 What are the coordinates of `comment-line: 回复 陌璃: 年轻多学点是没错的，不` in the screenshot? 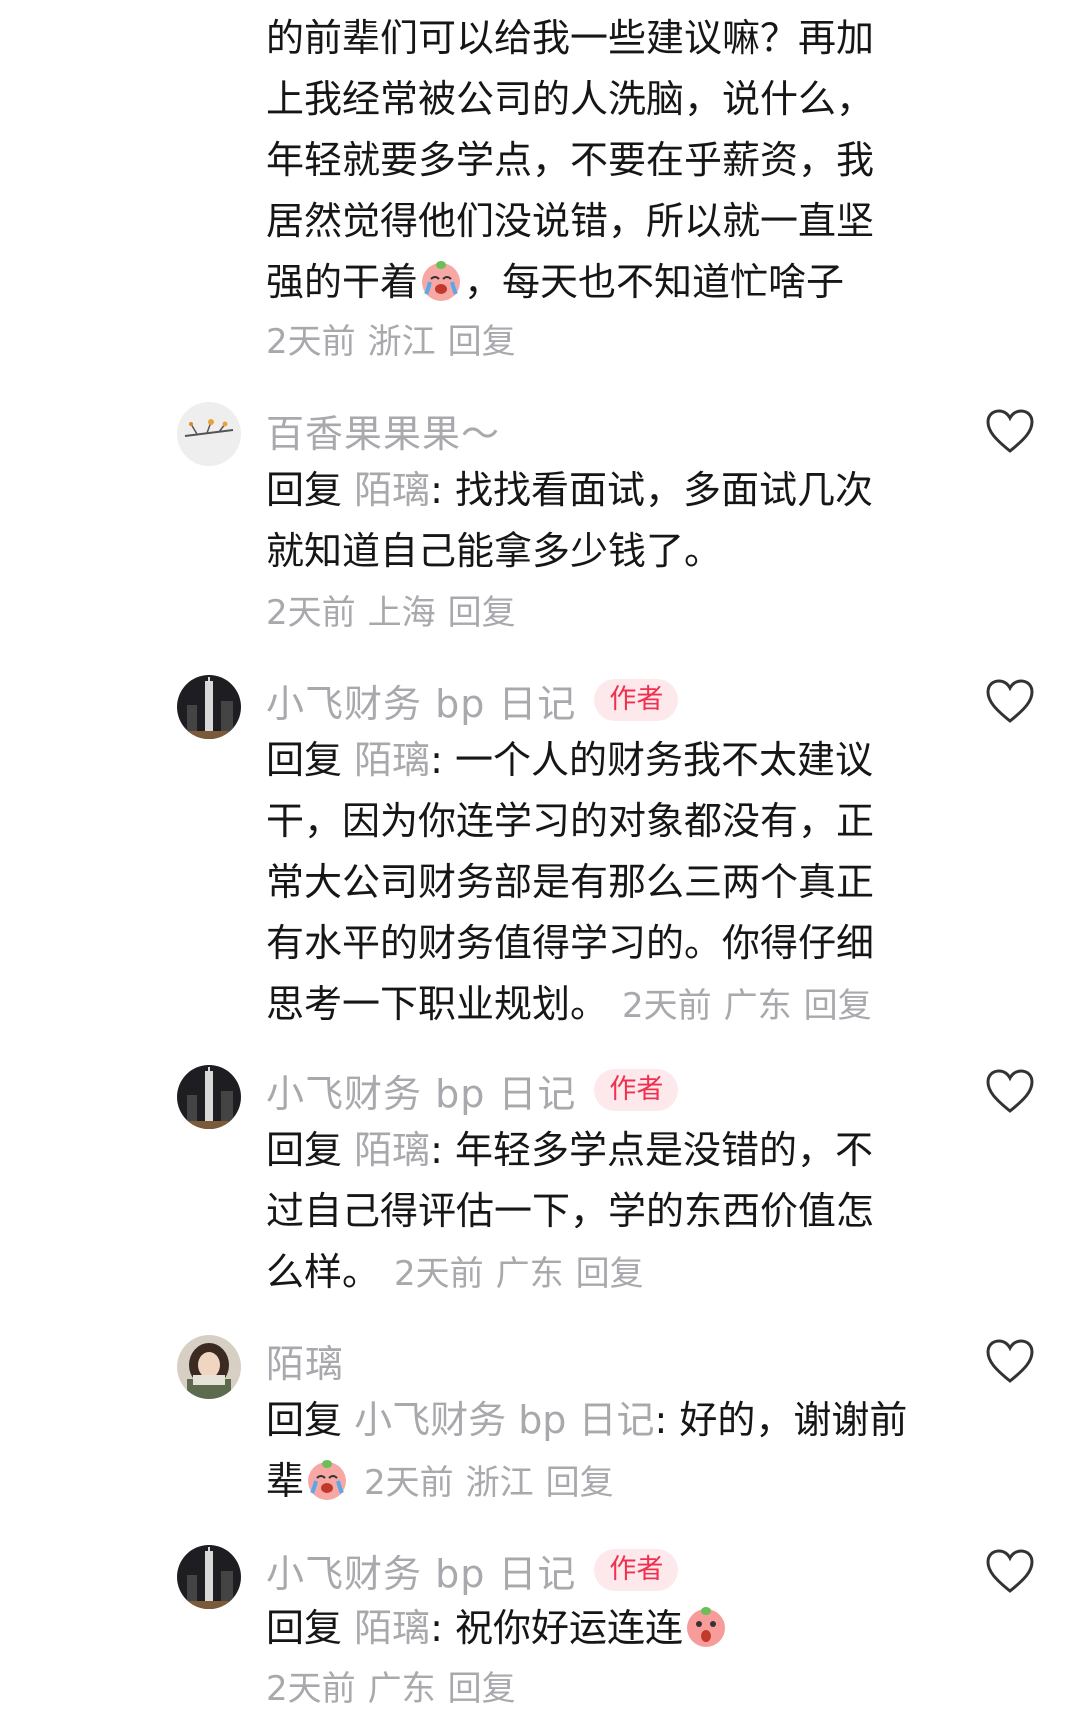 It's located at (570, 1150).